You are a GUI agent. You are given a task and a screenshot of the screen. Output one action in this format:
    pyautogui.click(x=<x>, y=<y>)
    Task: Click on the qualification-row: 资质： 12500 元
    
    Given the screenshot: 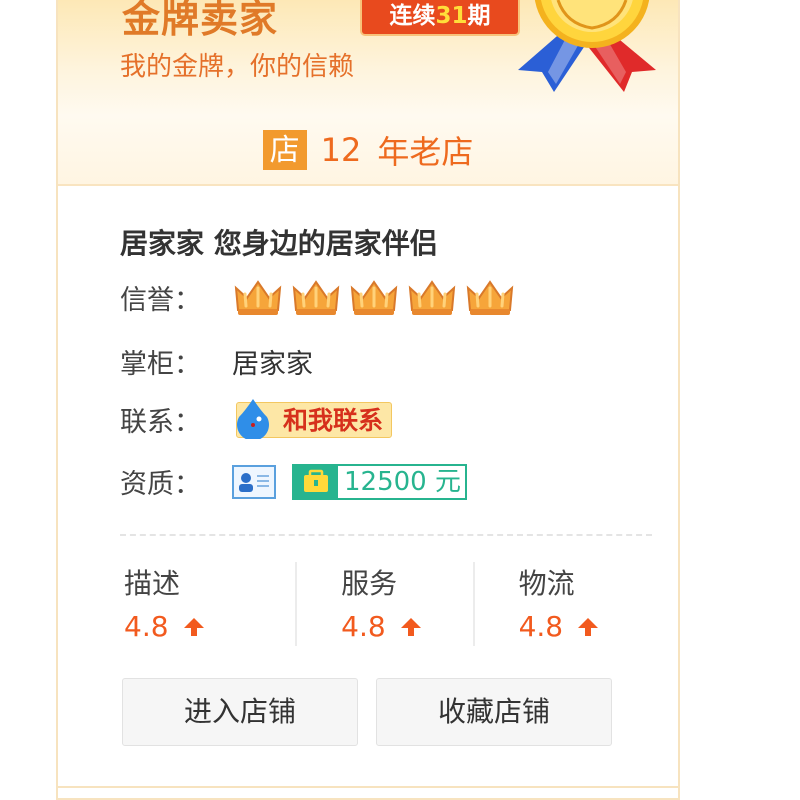 What is the action you would take?
    pyautogui.click(x=293, y=481)
    